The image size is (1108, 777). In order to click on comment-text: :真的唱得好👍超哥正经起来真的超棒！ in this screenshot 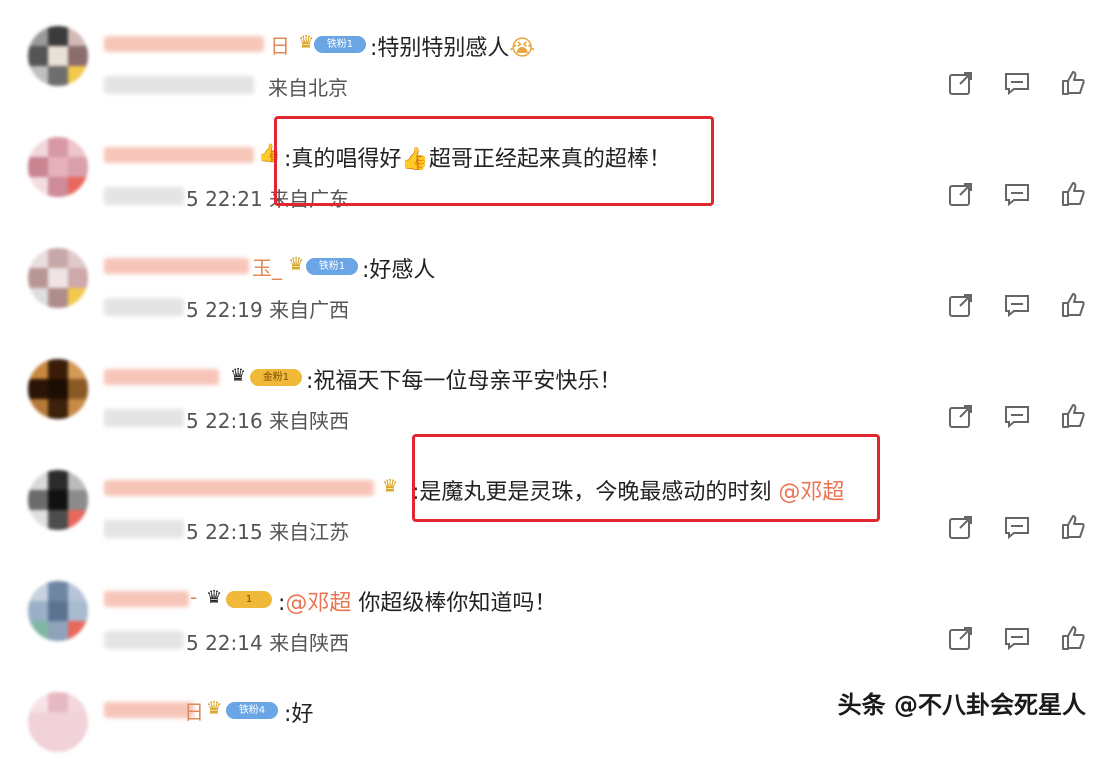, I will do `click(477, 159)`.